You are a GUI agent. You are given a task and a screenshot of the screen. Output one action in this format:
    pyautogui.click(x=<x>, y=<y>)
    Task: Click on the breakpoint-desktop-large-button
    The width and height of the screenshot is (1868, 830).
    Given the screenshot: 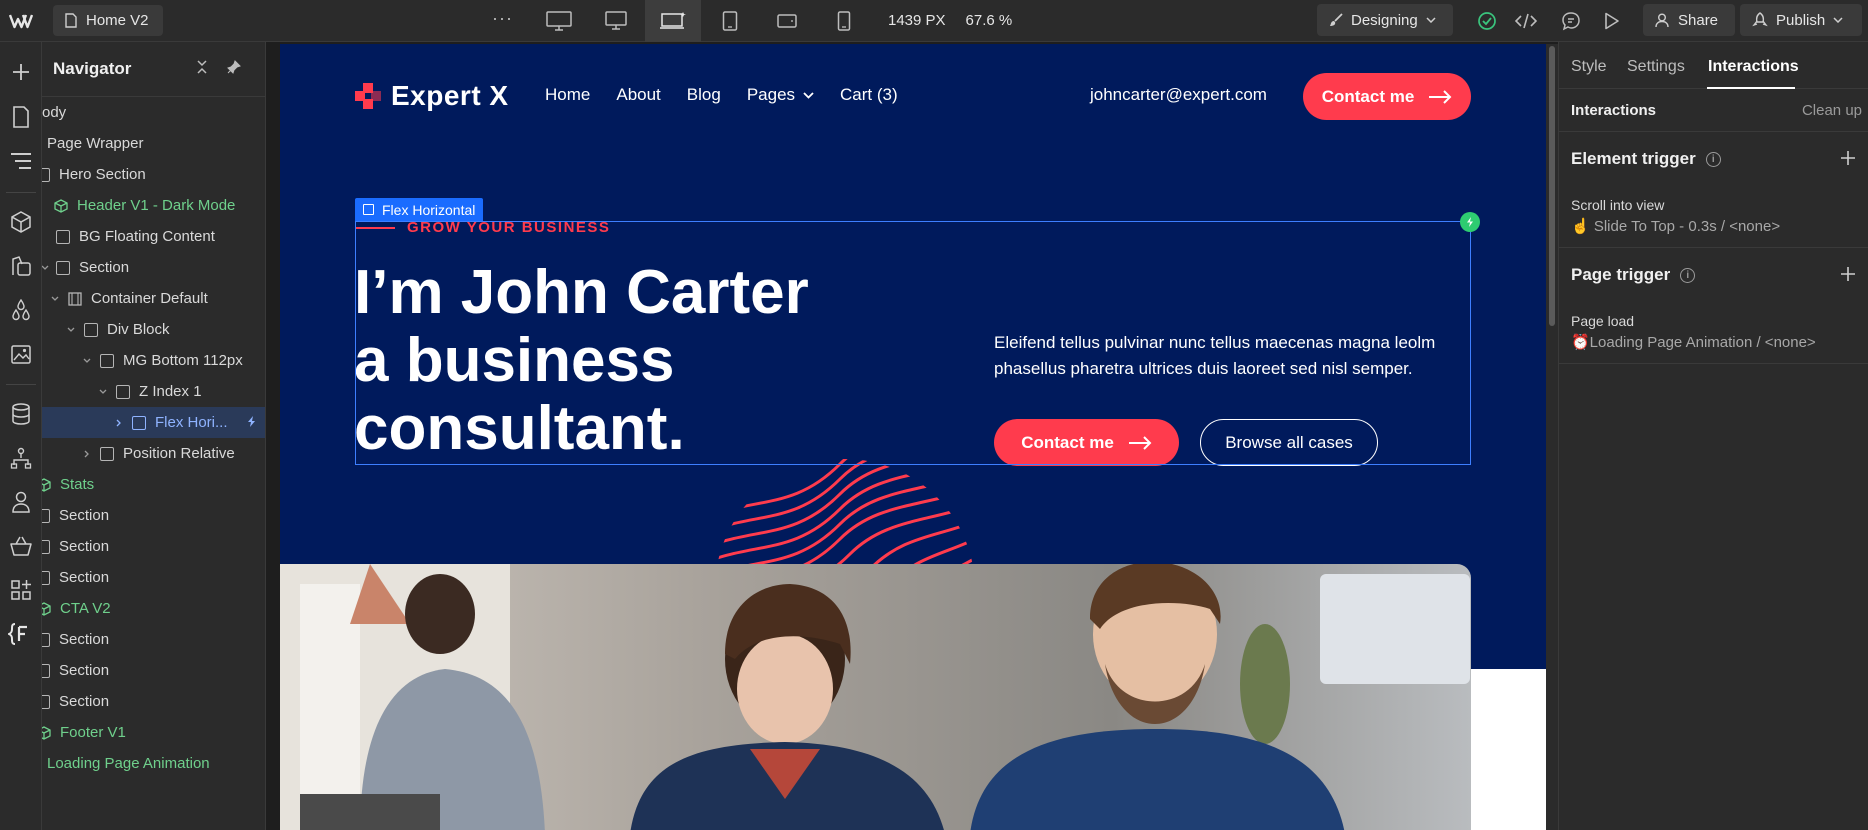 What is the action you would take?
    pyautogui.click(x=559, y=21)
    